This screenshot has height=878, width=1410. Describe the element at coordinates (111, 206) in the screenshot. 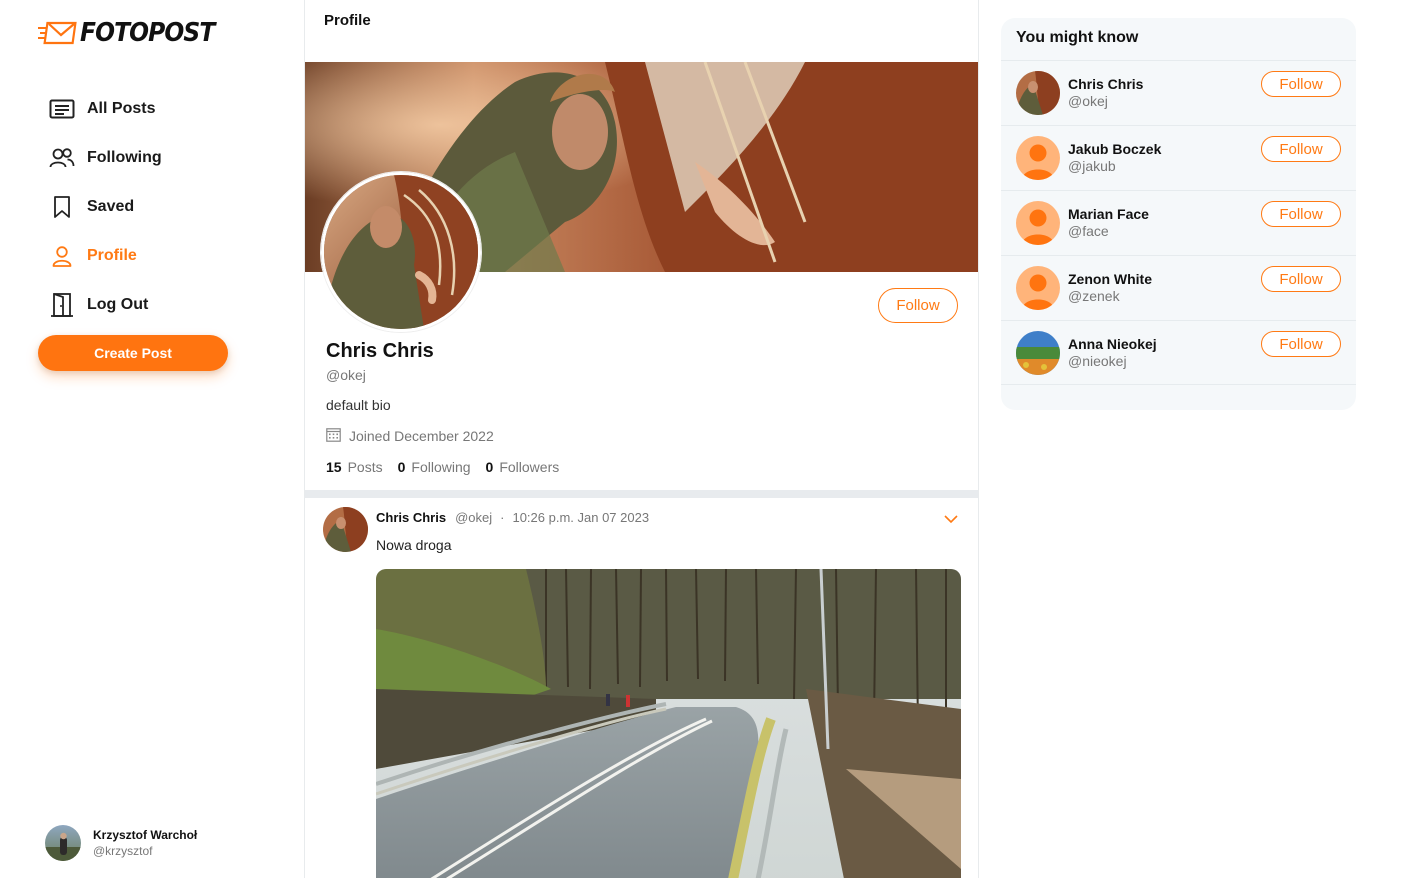

I see `nav-label: Saved` at that location.